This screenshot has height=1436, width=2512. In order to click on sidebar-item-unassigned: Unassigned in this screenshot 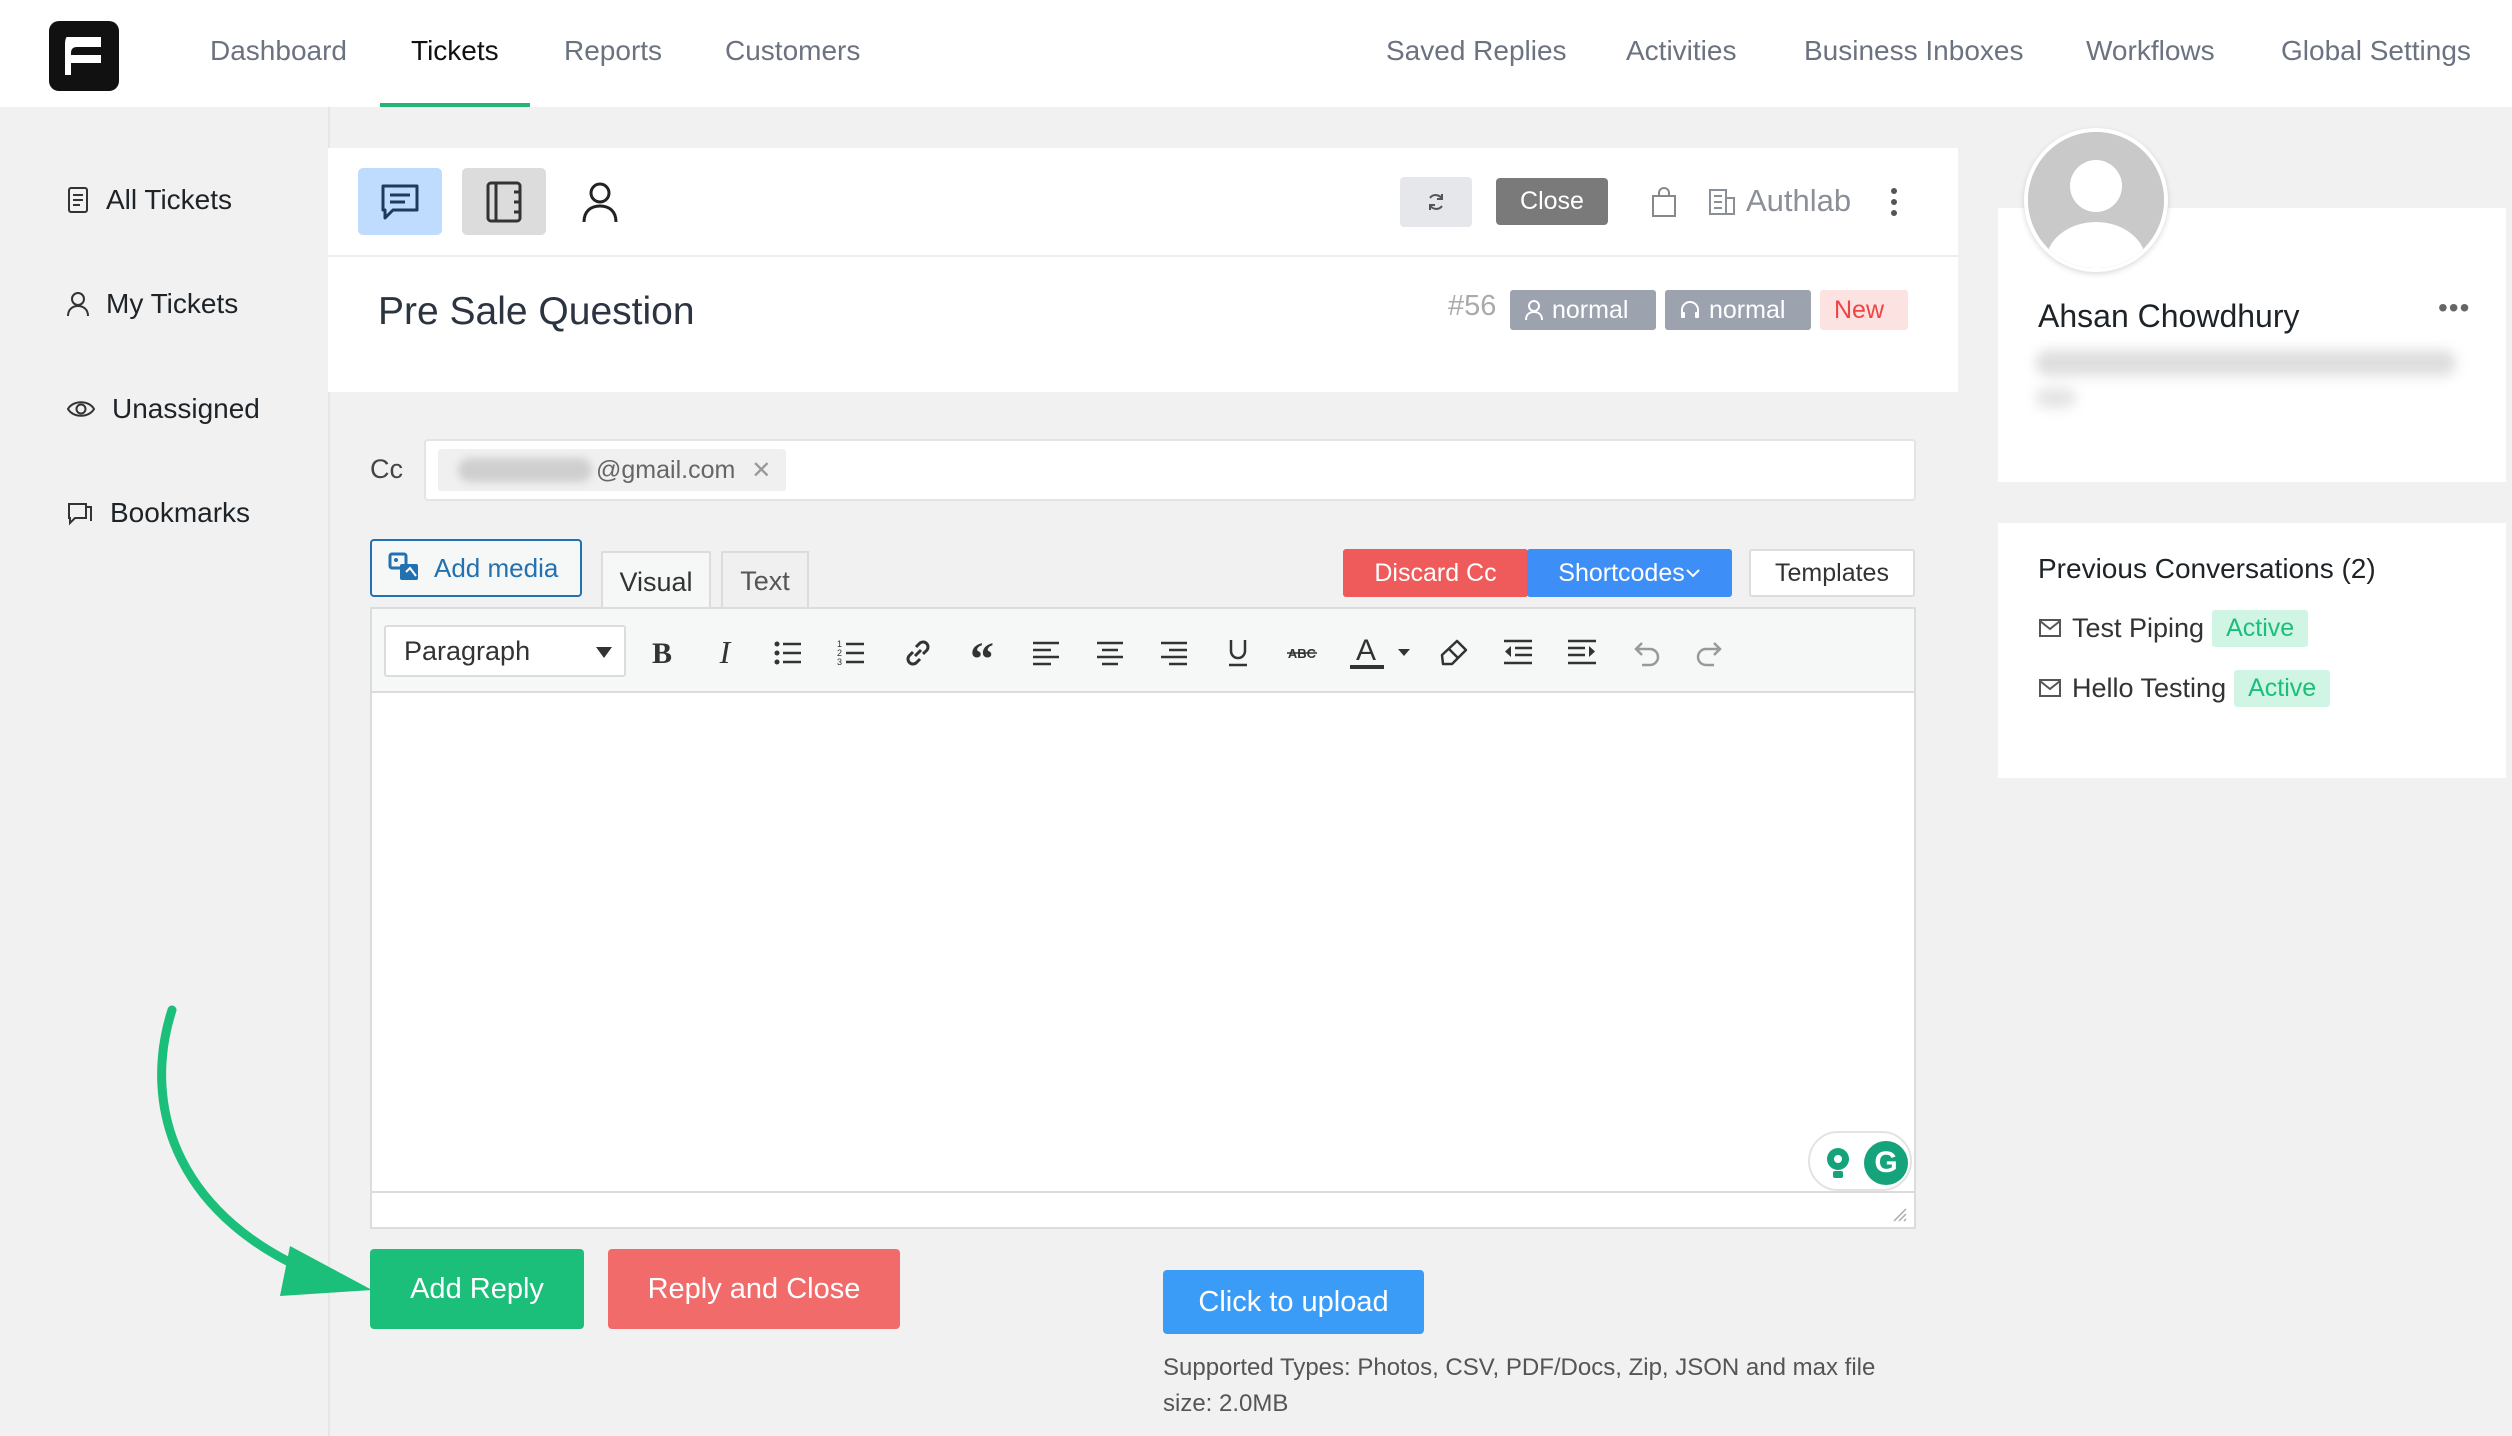, I will do `click(163, 409)`.